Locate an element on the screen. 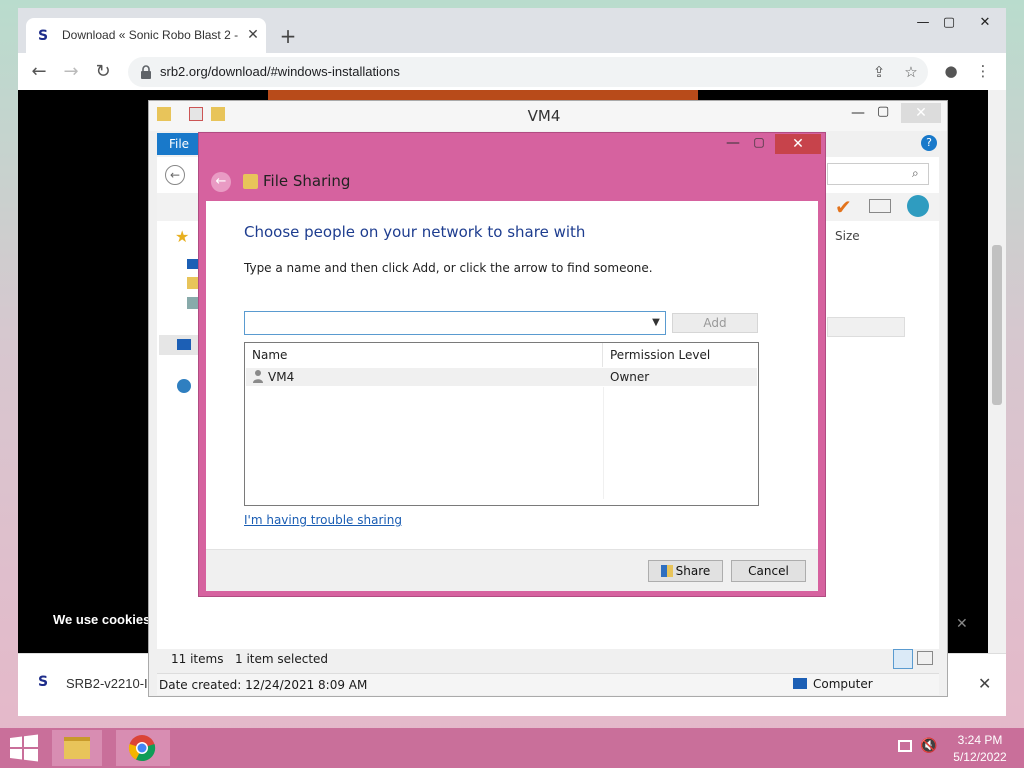 This screenshot has height=768, width=1024. tab-close-icon: ✕ is located at coordinates (253, 35).